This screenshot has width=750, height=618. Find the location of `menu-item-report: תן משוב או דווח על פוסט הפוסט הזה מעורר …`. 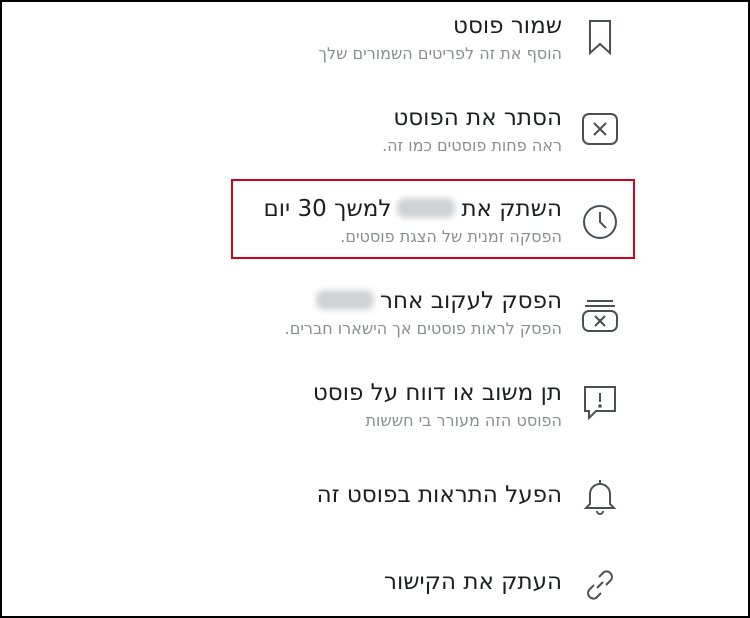

menu-item-report: תן משוב או דווח על פוסט הפוסט הזה מעורר … is located at coordinates (375, 409).